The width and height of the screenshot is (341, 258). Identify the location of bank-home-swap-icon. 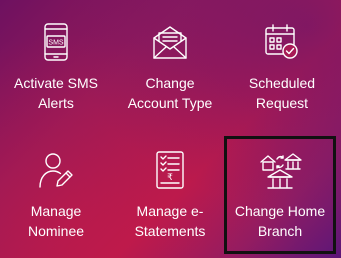
(280, 171).